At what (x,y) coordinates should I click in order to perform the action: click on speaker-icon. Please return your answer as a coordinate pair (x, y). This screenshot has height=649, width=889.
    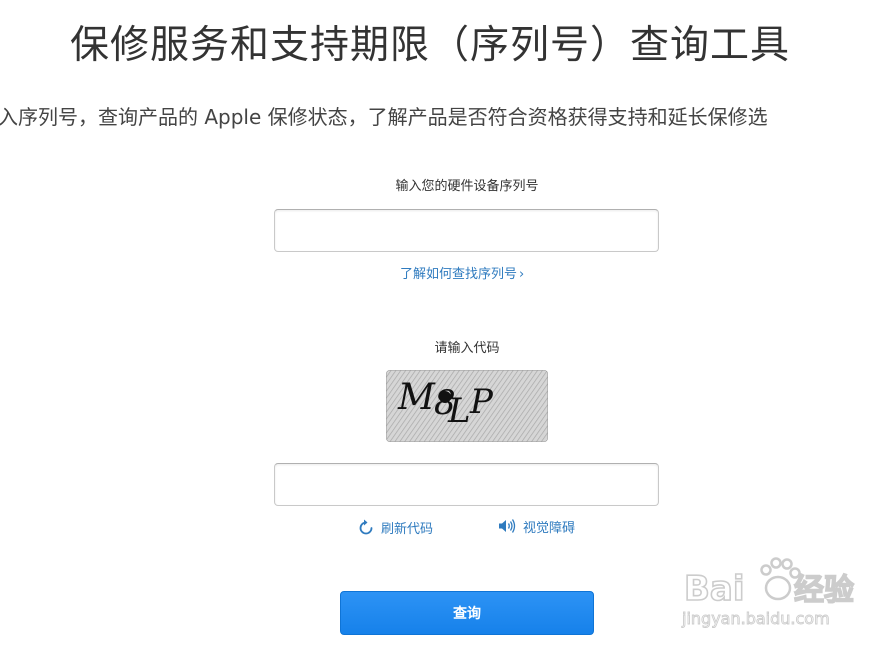
    Looking at the image, I should click on (510, 529).